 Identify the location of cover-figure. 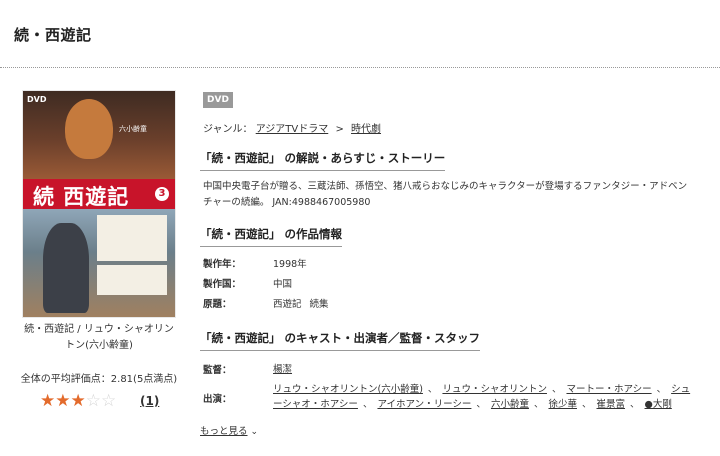
(66, 268).